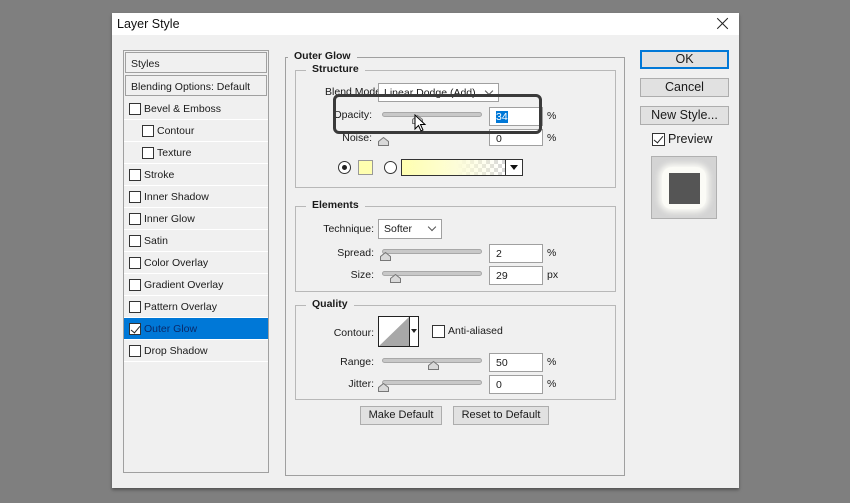 The image size is (850, 503). What do you see at coordinates (355, 253) in the screenshot?
I see `spread-label: Spread:` at bounding box center [355, 253].